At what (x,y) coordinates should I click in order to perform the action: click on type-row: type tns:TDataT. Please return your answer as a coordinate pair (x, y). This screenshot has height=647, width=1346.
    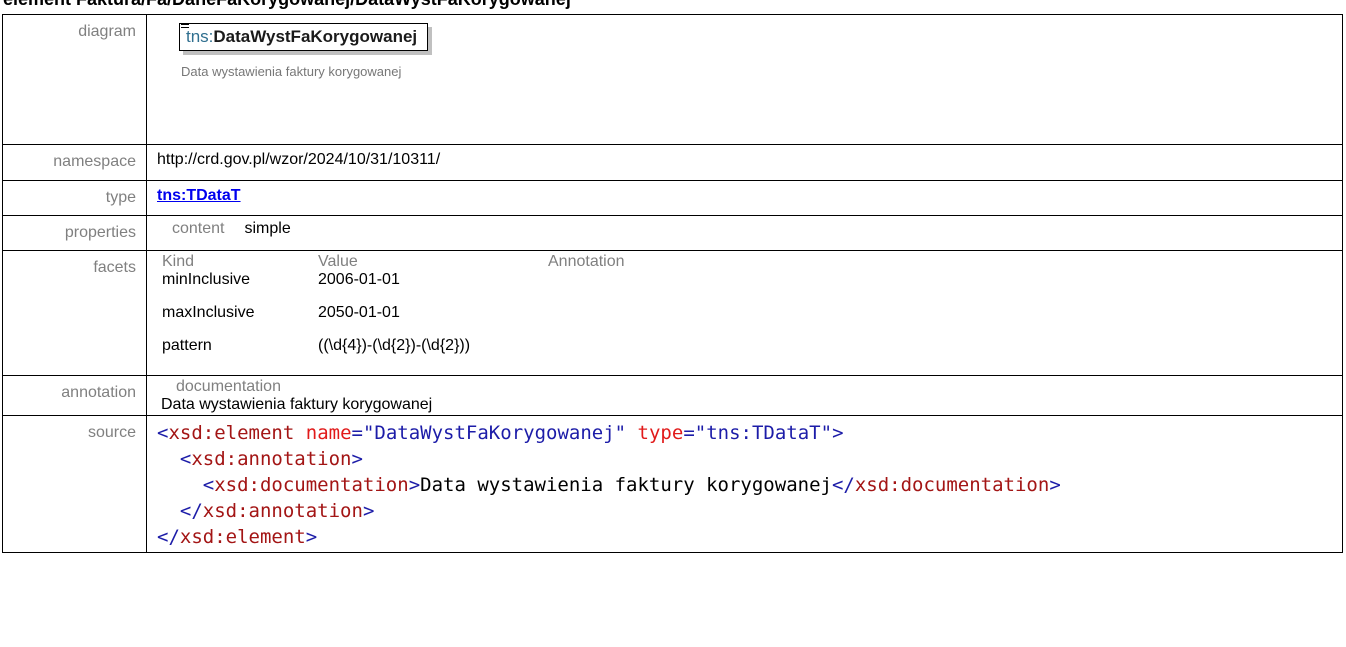
    Looking at the image, I should click on (672, 198).